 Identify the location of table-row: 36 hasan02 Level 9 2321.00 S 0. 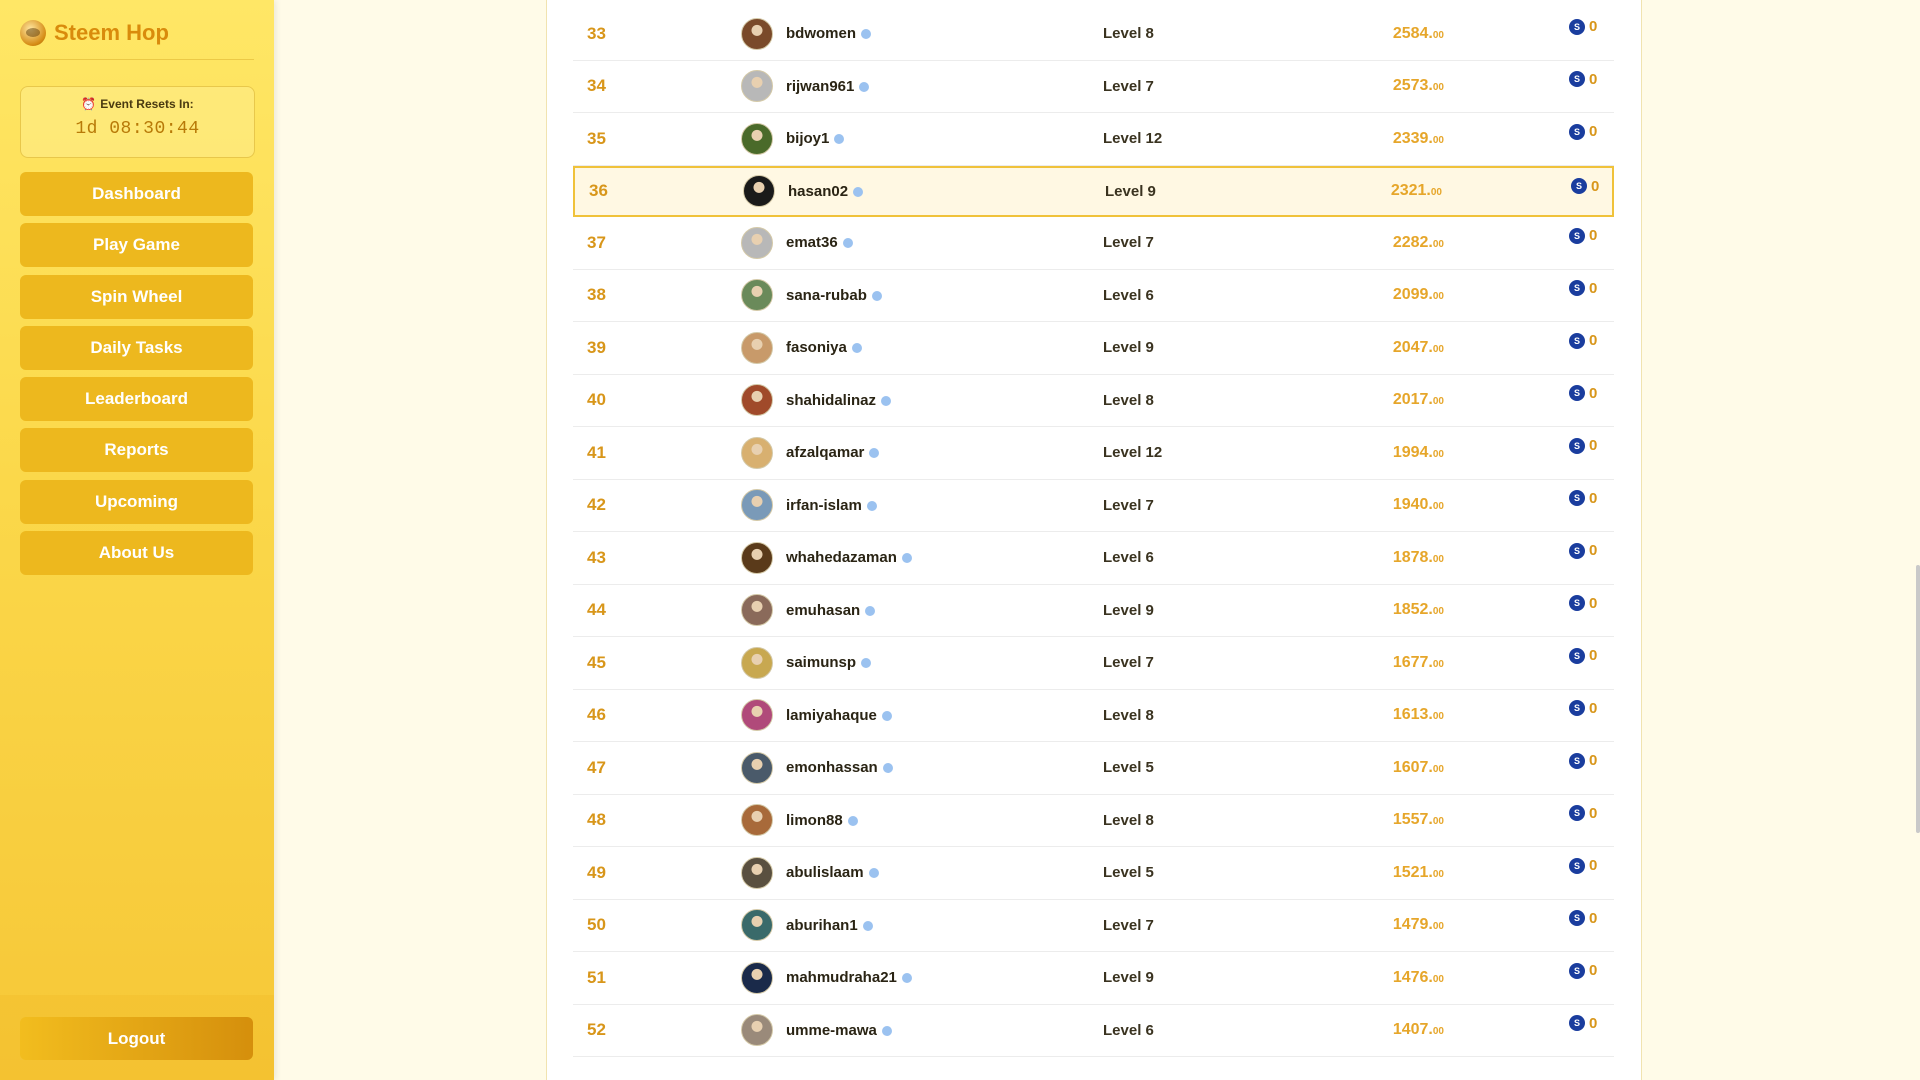
(1093, 191).